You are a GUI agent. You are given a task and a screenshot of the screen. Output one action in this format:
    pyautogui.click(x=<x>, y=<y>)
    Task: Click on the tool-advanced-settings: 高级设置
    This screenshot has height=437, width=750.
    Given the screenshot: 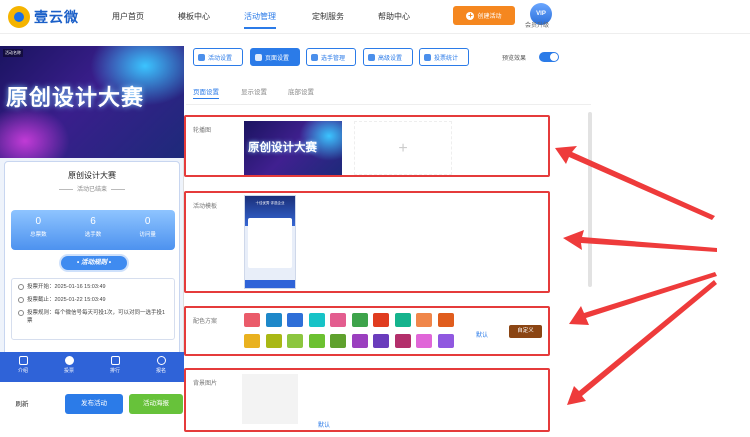 What is the action you would take?
    pyautogui.click(x=388, y=57)
    